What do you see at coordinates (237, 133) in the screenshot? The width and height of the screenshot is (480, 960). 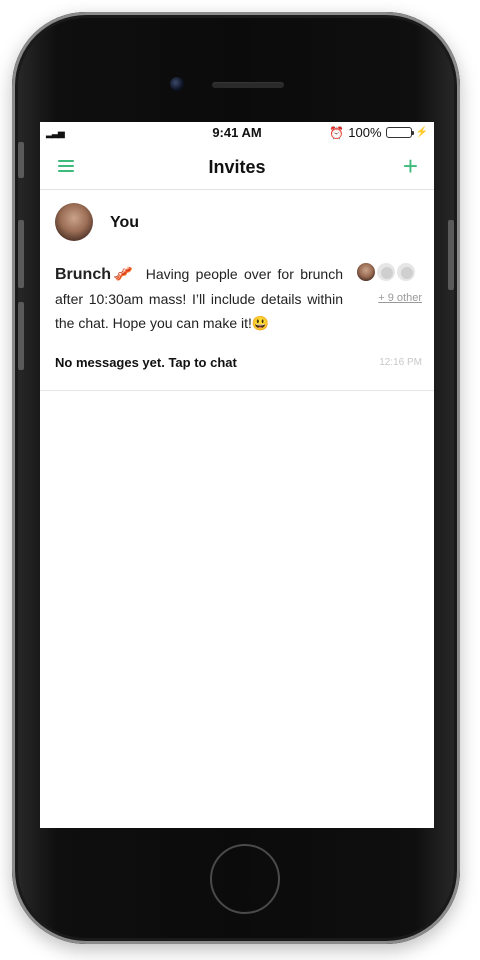 I see `status-bar: ▂▃▅ 9:41 AM ⏰ 100% ⚡` at bounding box center [237, 133].